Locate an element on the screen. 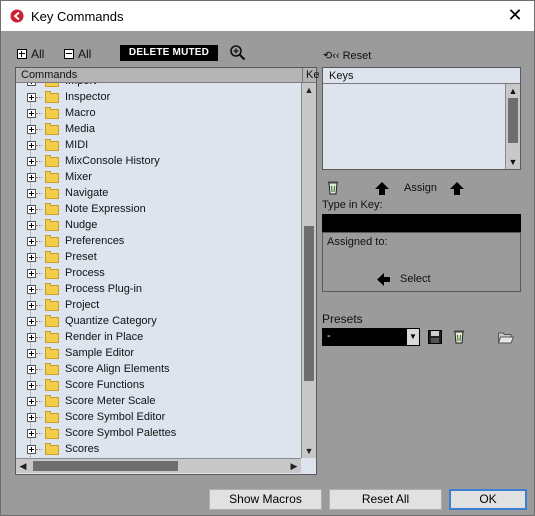 This screenshot has height=516, width=535. tree-folder-row: Import is located at coordinates (158, 86).